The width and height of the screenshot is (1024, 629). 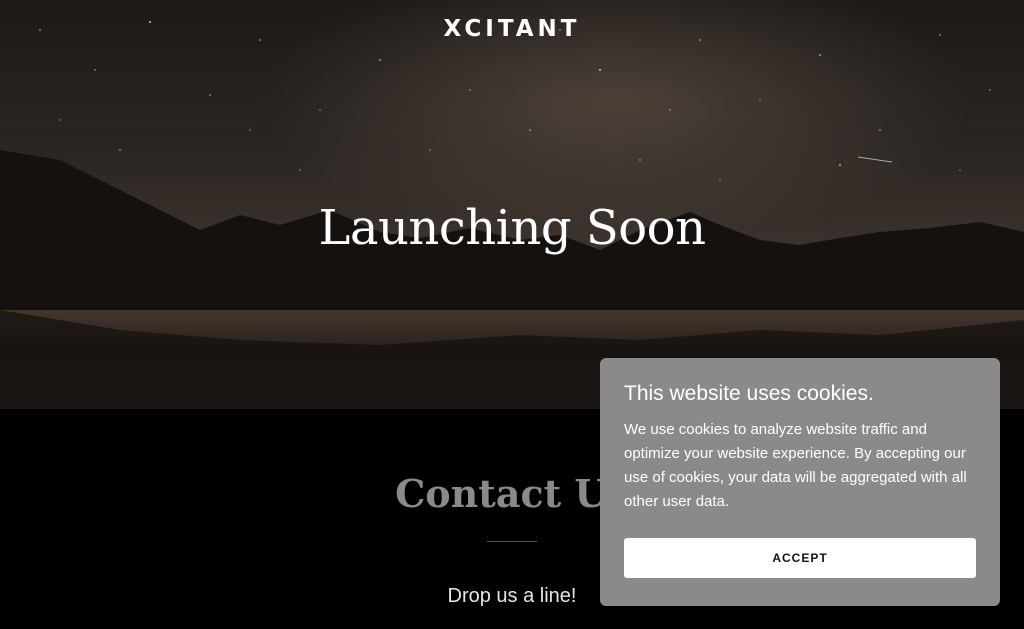 What do you see at coordinates (749, 393) in the screenshot?
I see `cookie-banner-title: This website uses cookies.` at bounding box center [749, 393].